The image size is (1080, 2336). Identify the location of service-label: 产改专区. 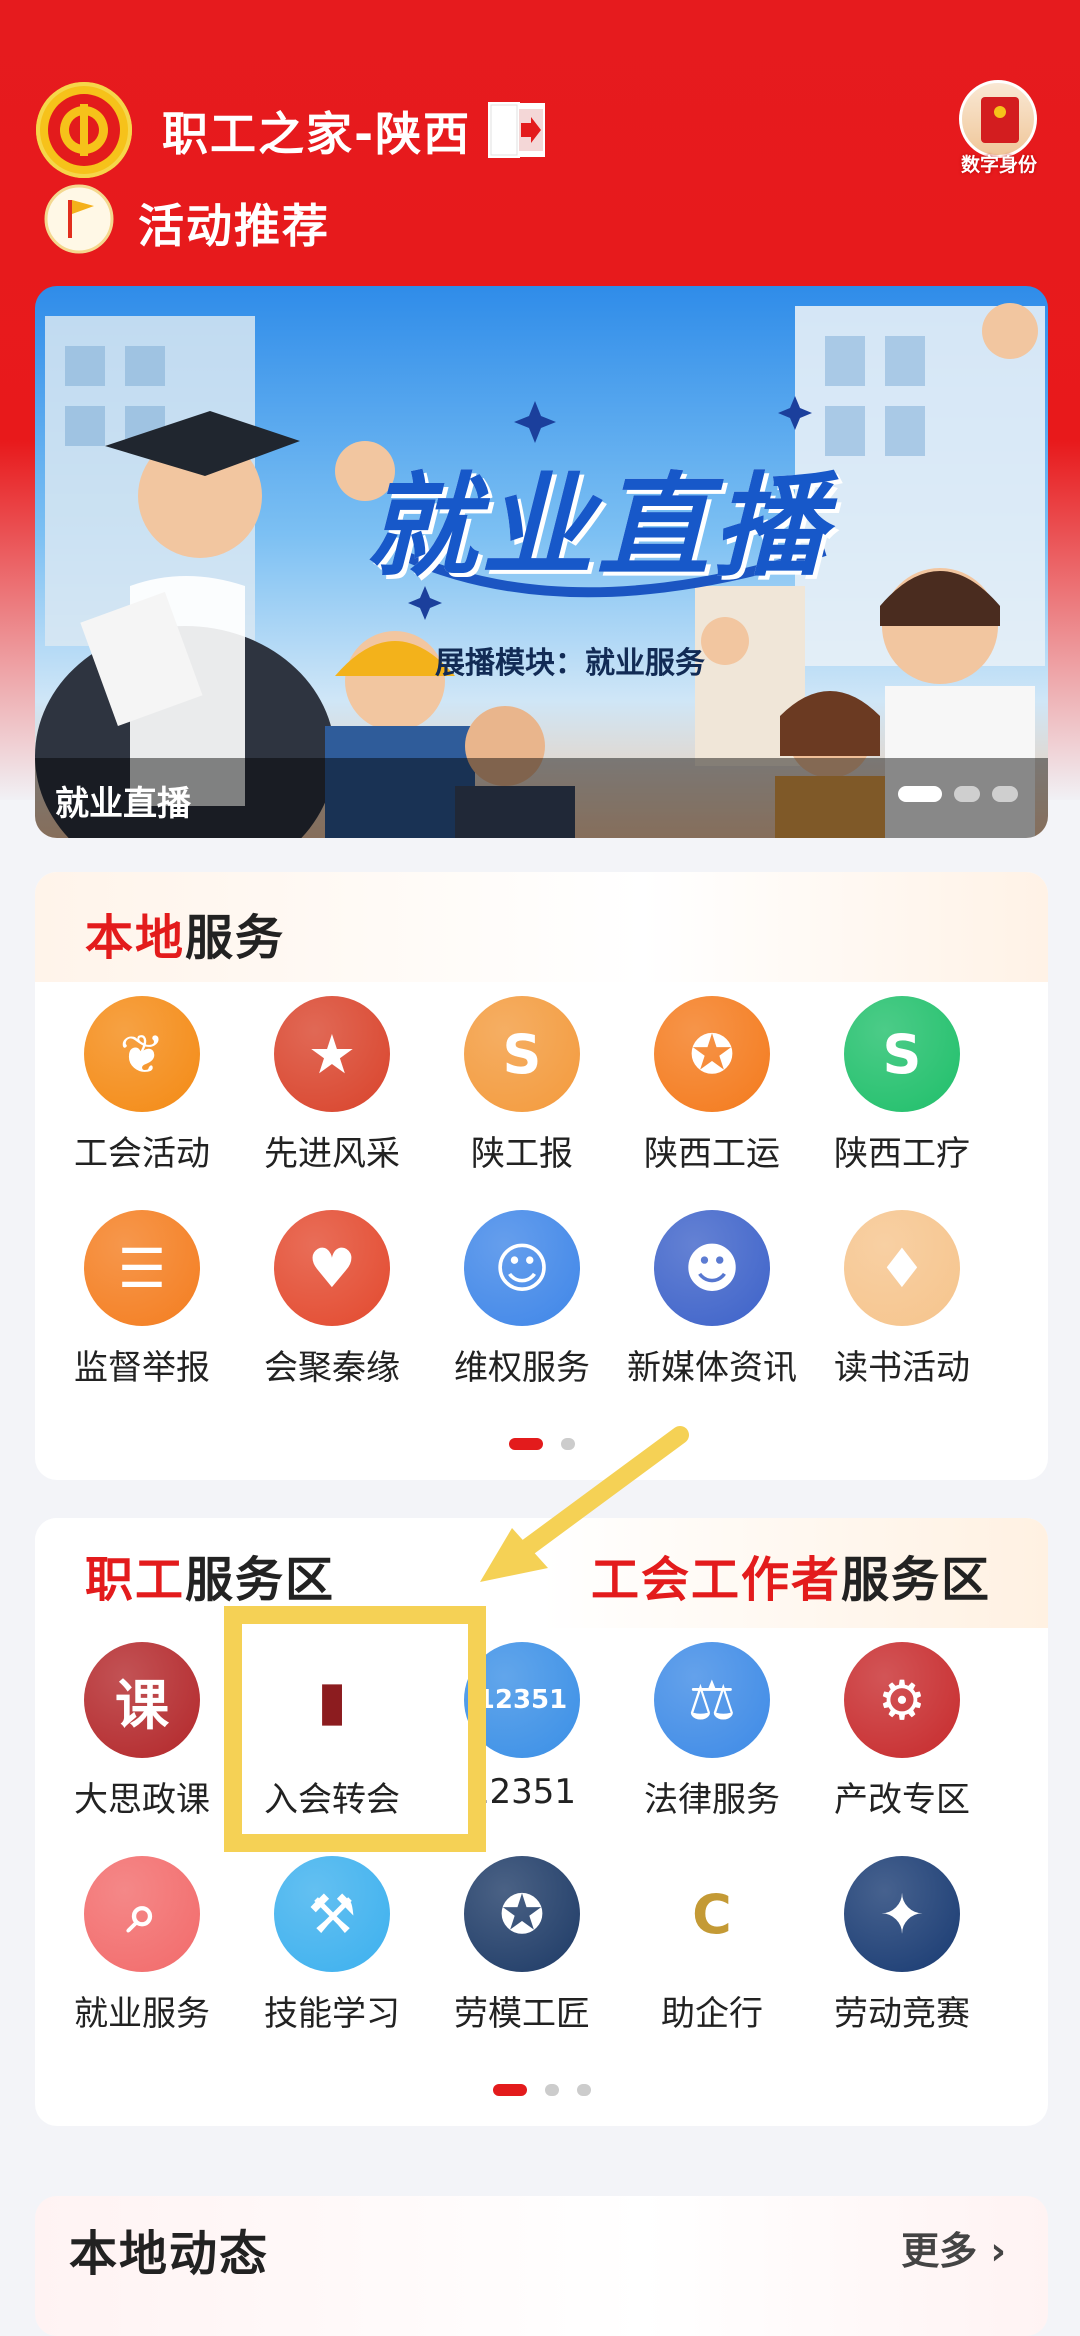
(902, 1800).